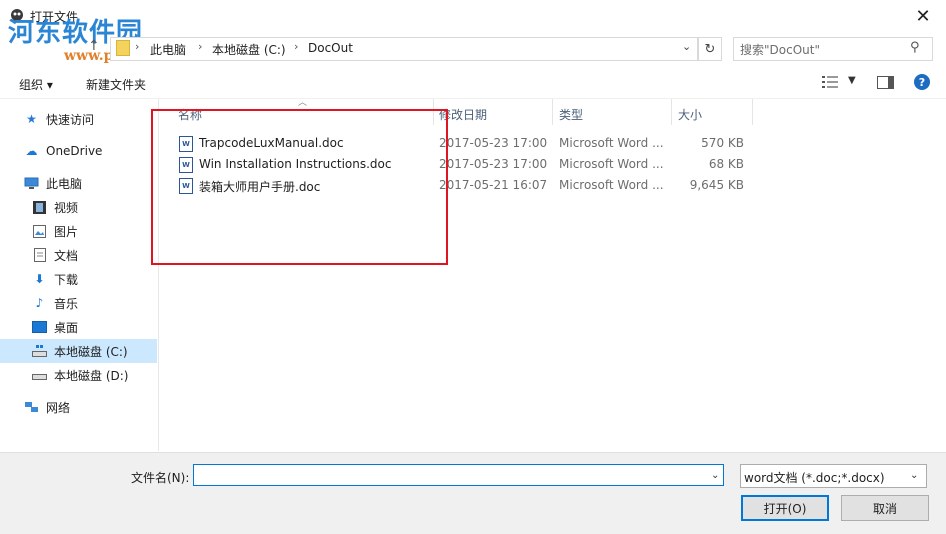  Describe the element at coordinates (330, 48) in the screenshot. I see `breadcrumb-docout: DocOut` at that location.